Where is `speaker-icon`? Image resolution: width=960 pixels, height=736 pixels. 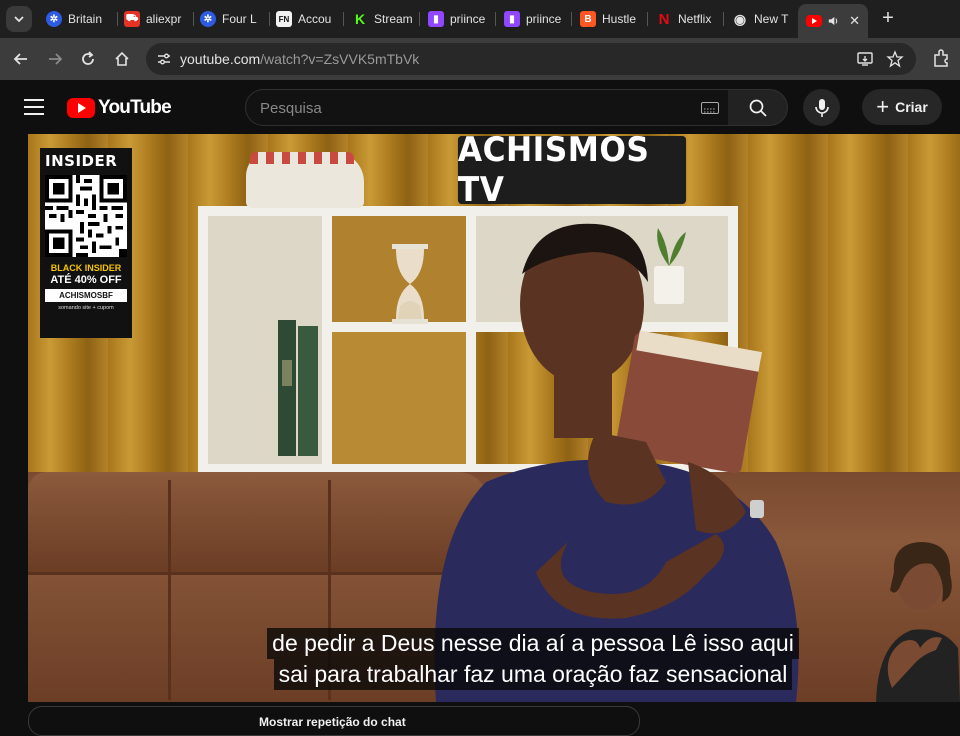
speaker-icon is located at coordinates (833, 21).